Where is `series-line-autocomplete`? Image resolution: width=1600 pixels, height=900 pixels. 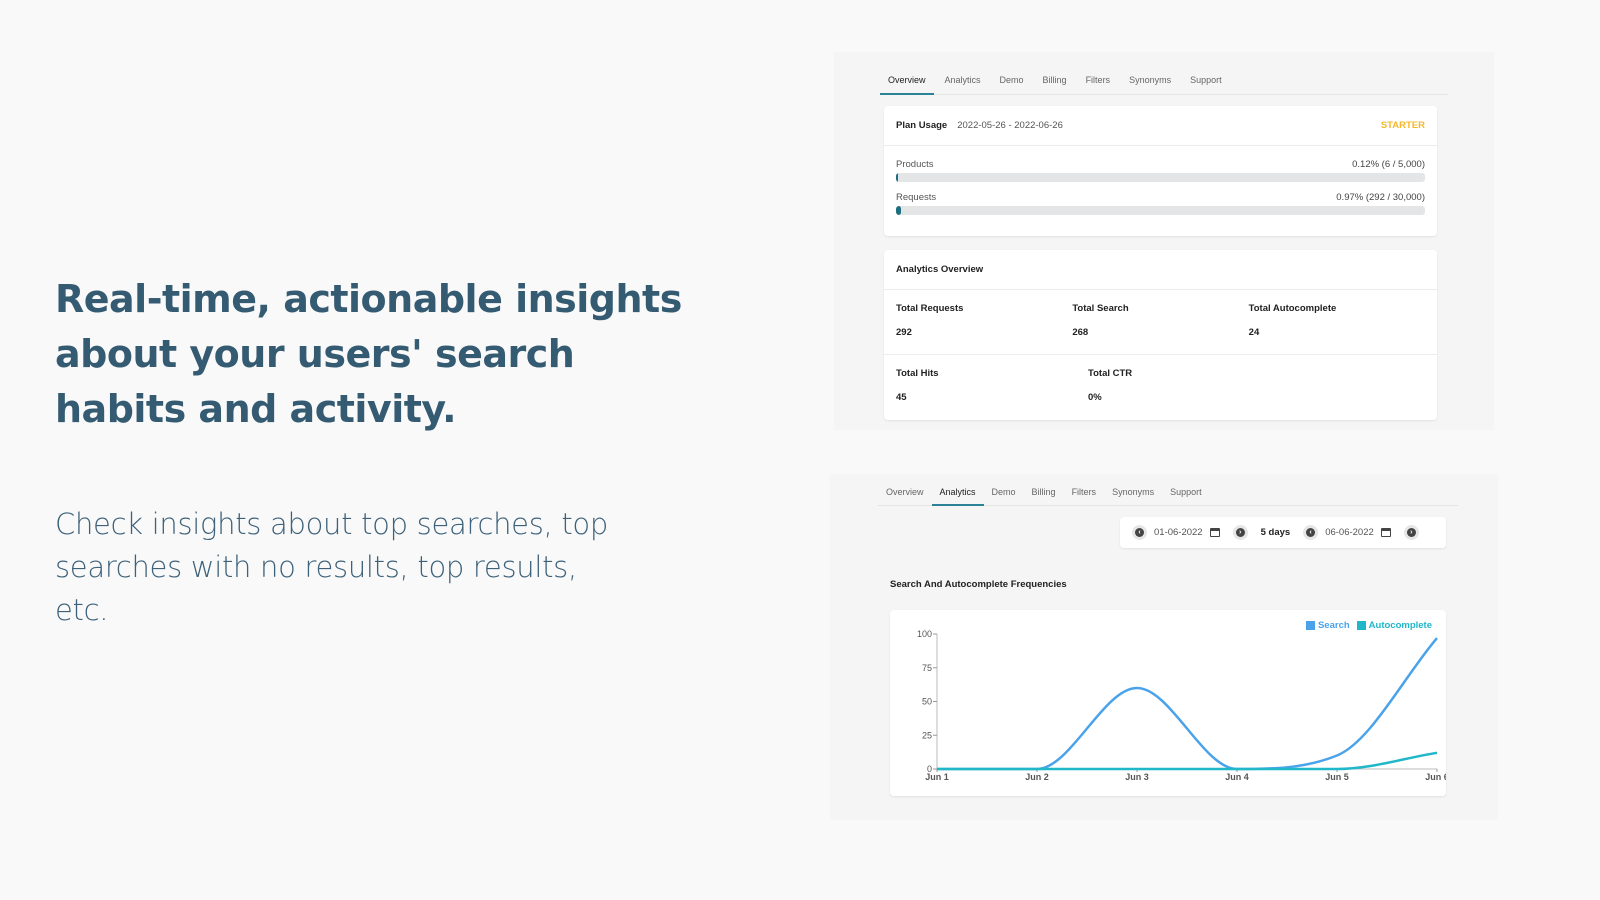
series-line-autocomplete is located at coordinates (1187, 761).